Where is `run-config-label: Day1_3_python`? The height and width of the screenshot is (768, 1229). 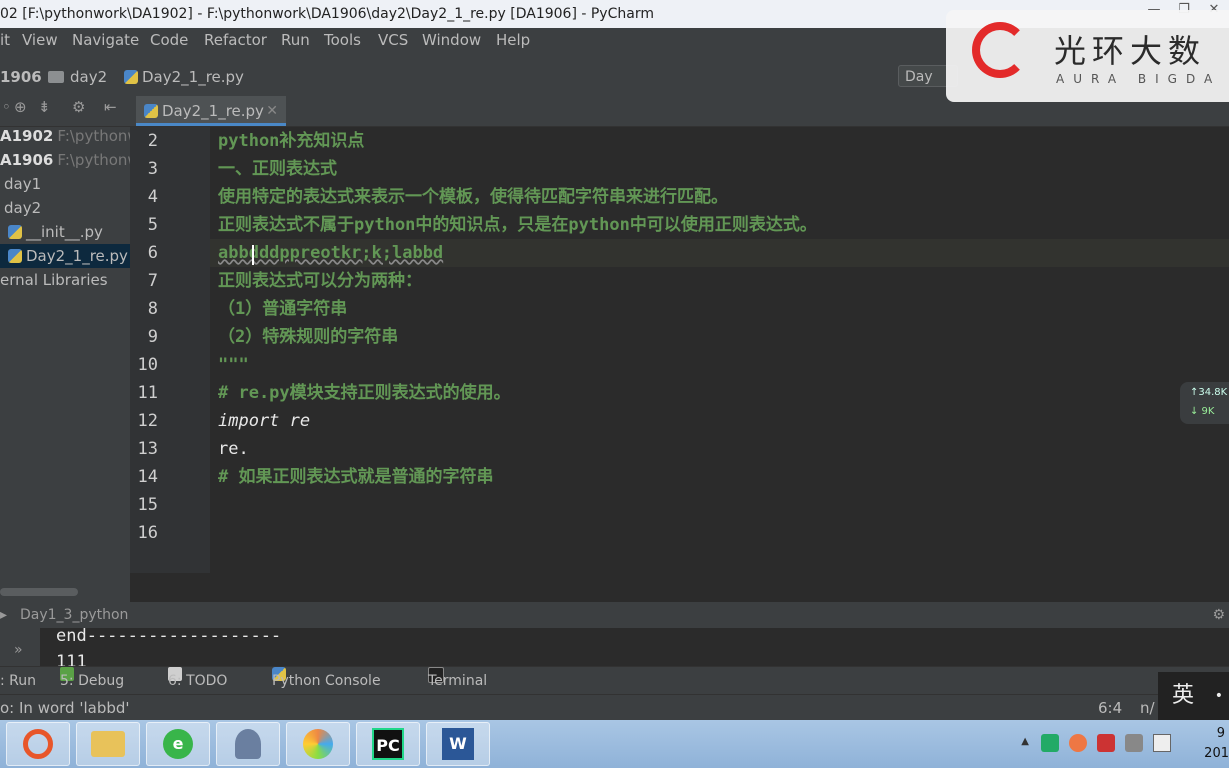 run-config-label: Day1_3_python is located at coordinates (74, 615).